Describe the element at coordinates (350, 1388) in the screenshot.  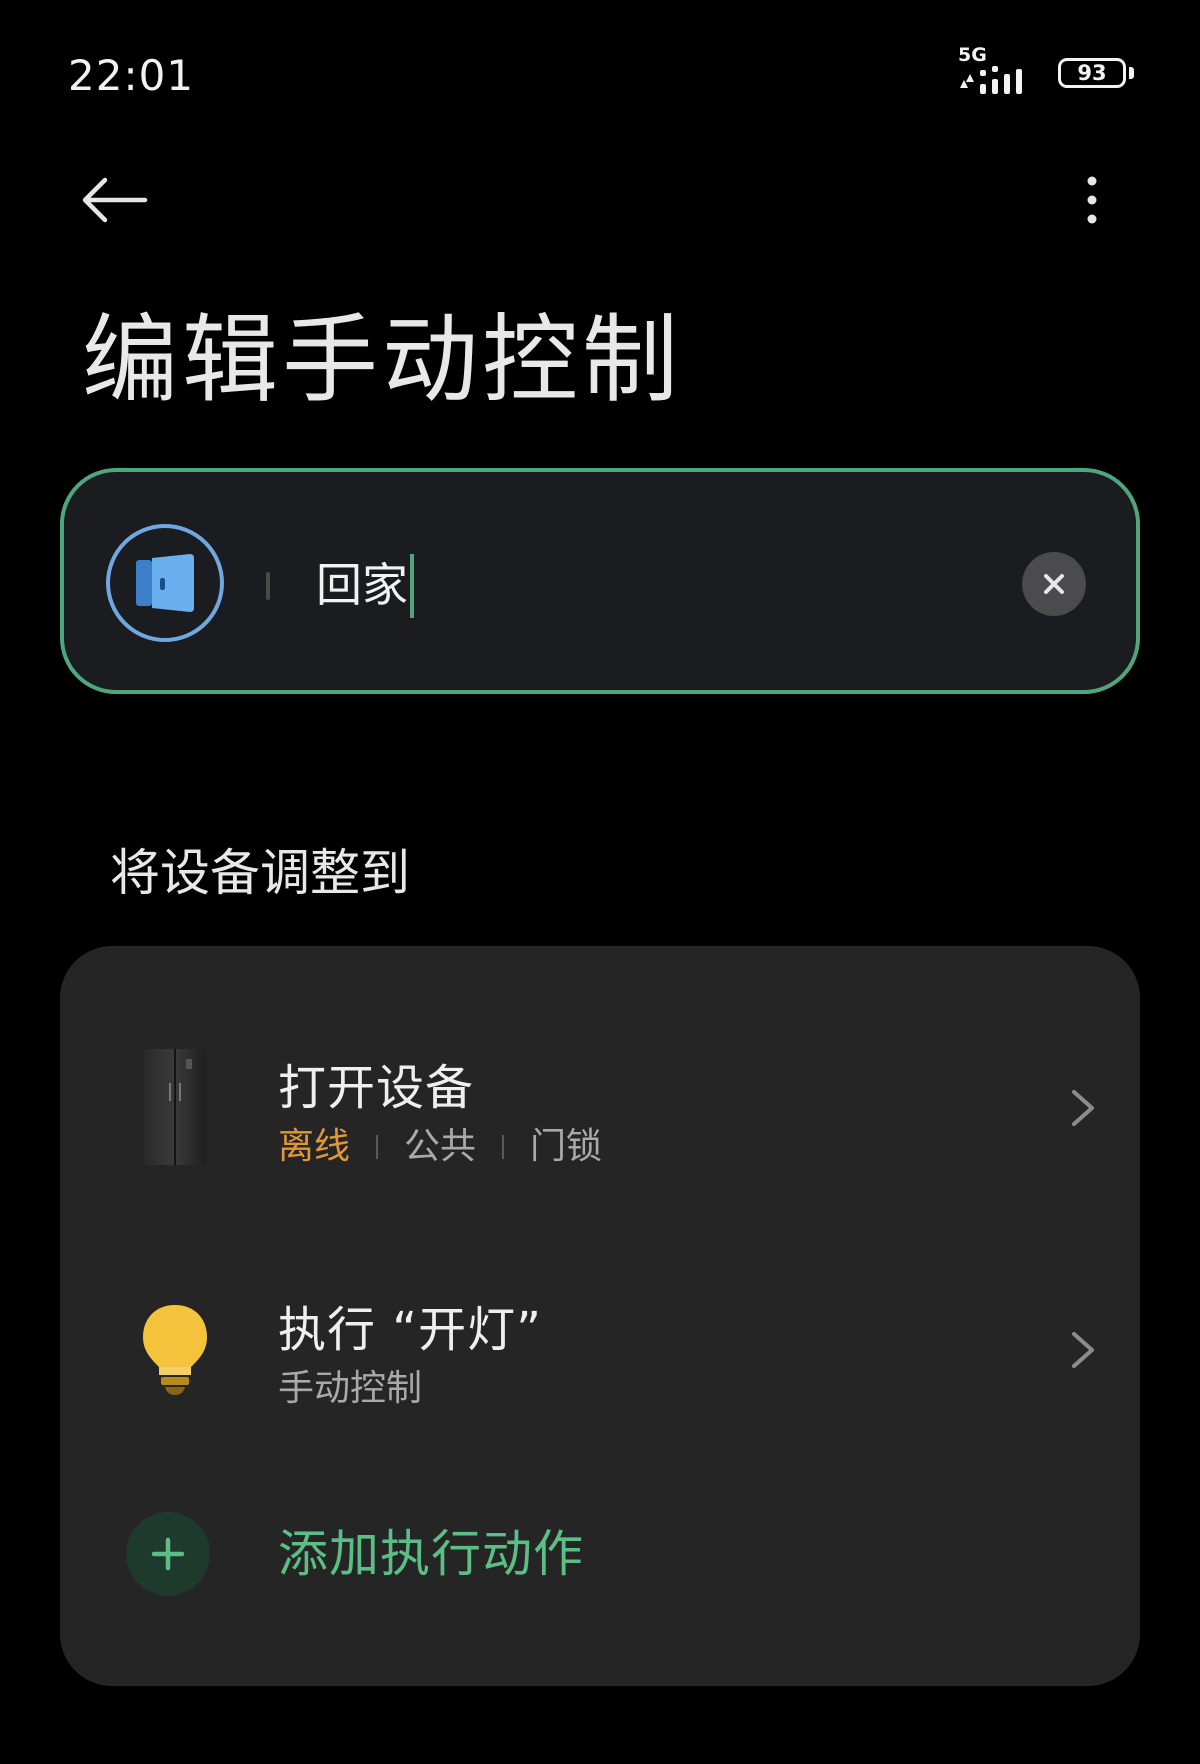
I see `action-subtitle: 手动控制` at that location.